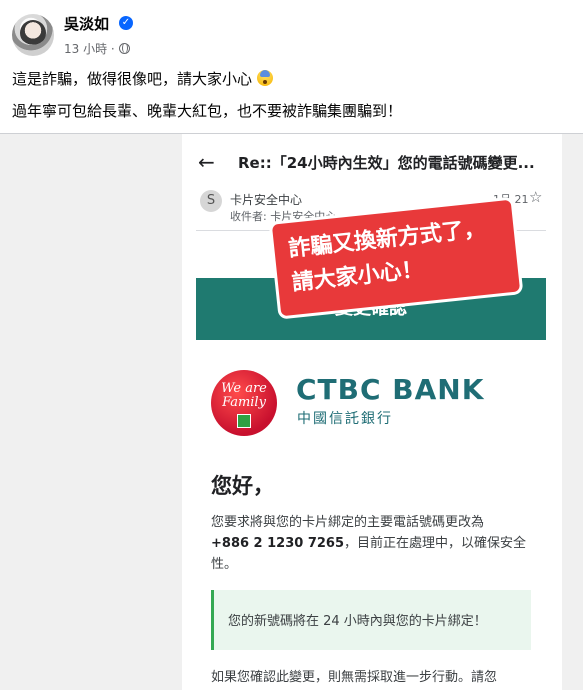 The image size is (583, 690). I want to click on post-text-line-1: 這是詐騙，做得很像吧，請大家小心, so click(142, 78).